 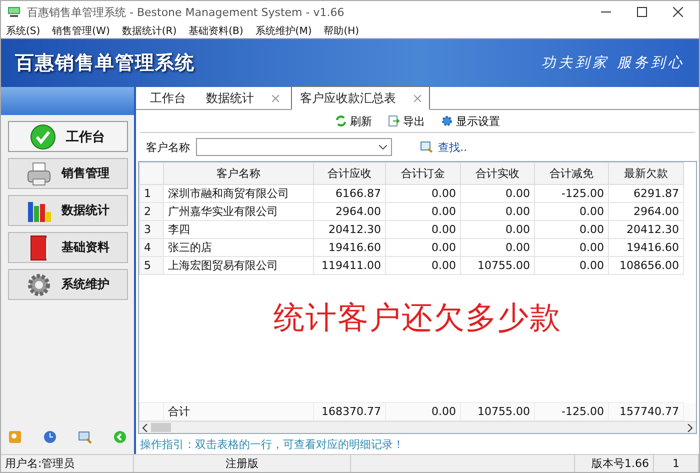 I want to click on clock-icon, so click(x=50, y=437).